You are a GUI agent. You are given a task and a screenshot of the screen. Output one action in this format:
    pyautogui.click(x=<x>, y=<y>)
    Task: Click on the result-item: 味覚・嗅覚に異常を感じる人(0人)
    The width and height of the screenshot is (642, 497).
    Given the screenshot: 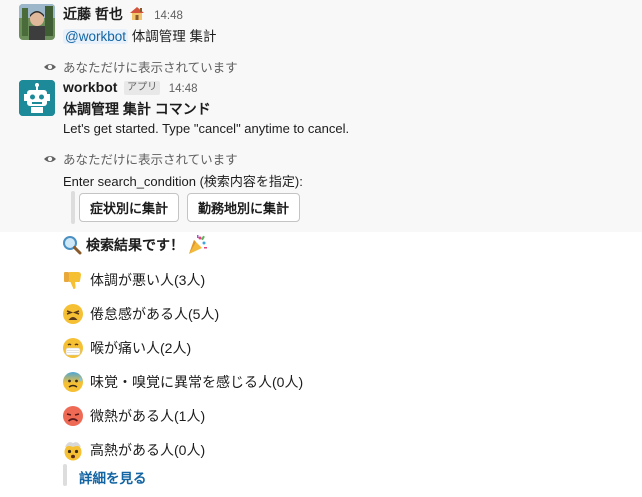 What is the action you would take?
    pyautogui.click(x=182, y=382)
    